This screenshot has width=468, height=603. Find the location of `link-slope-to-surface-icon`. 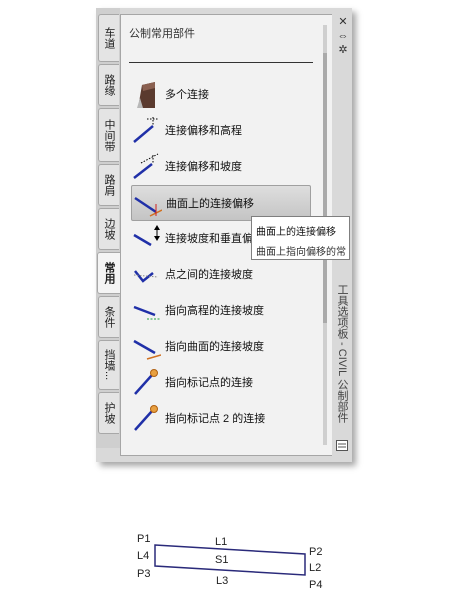

link-slope-to-surface-icon is located at coordinates (147, 349).